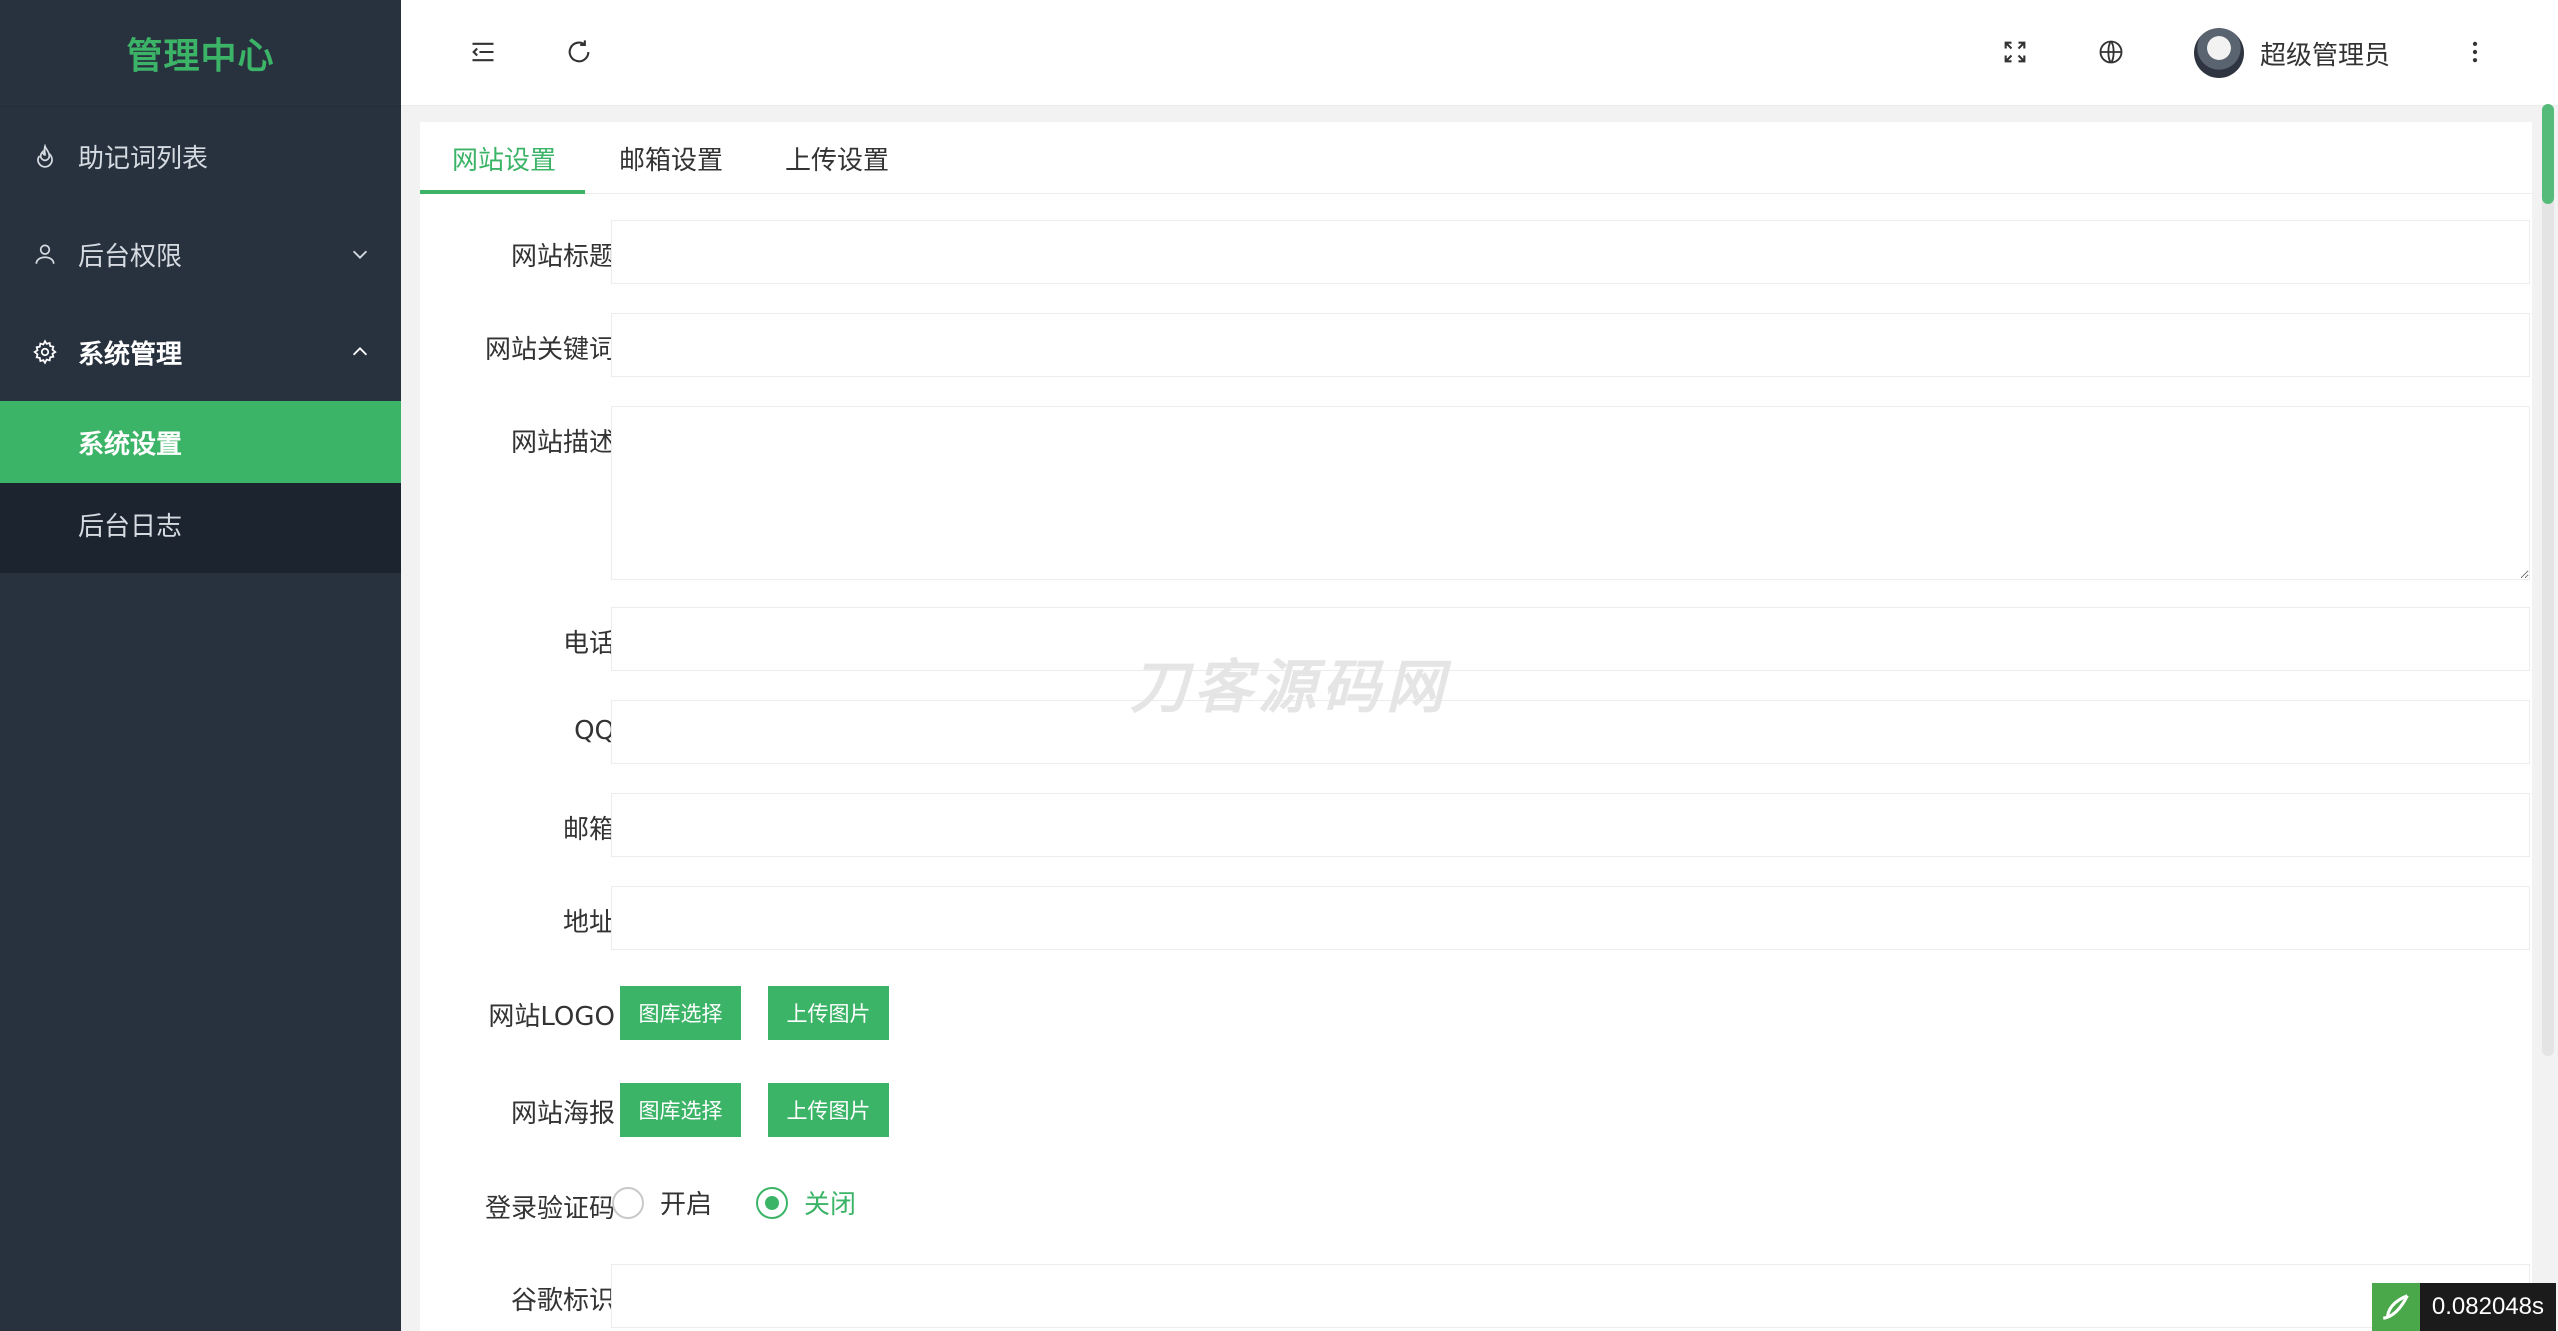 The height and width of the screenshot is (1331, 2558). Describe the element at coordinates (200, 524) in the screenshot. I see `sidebar-item-admin-logs: 后台日志` at that location.